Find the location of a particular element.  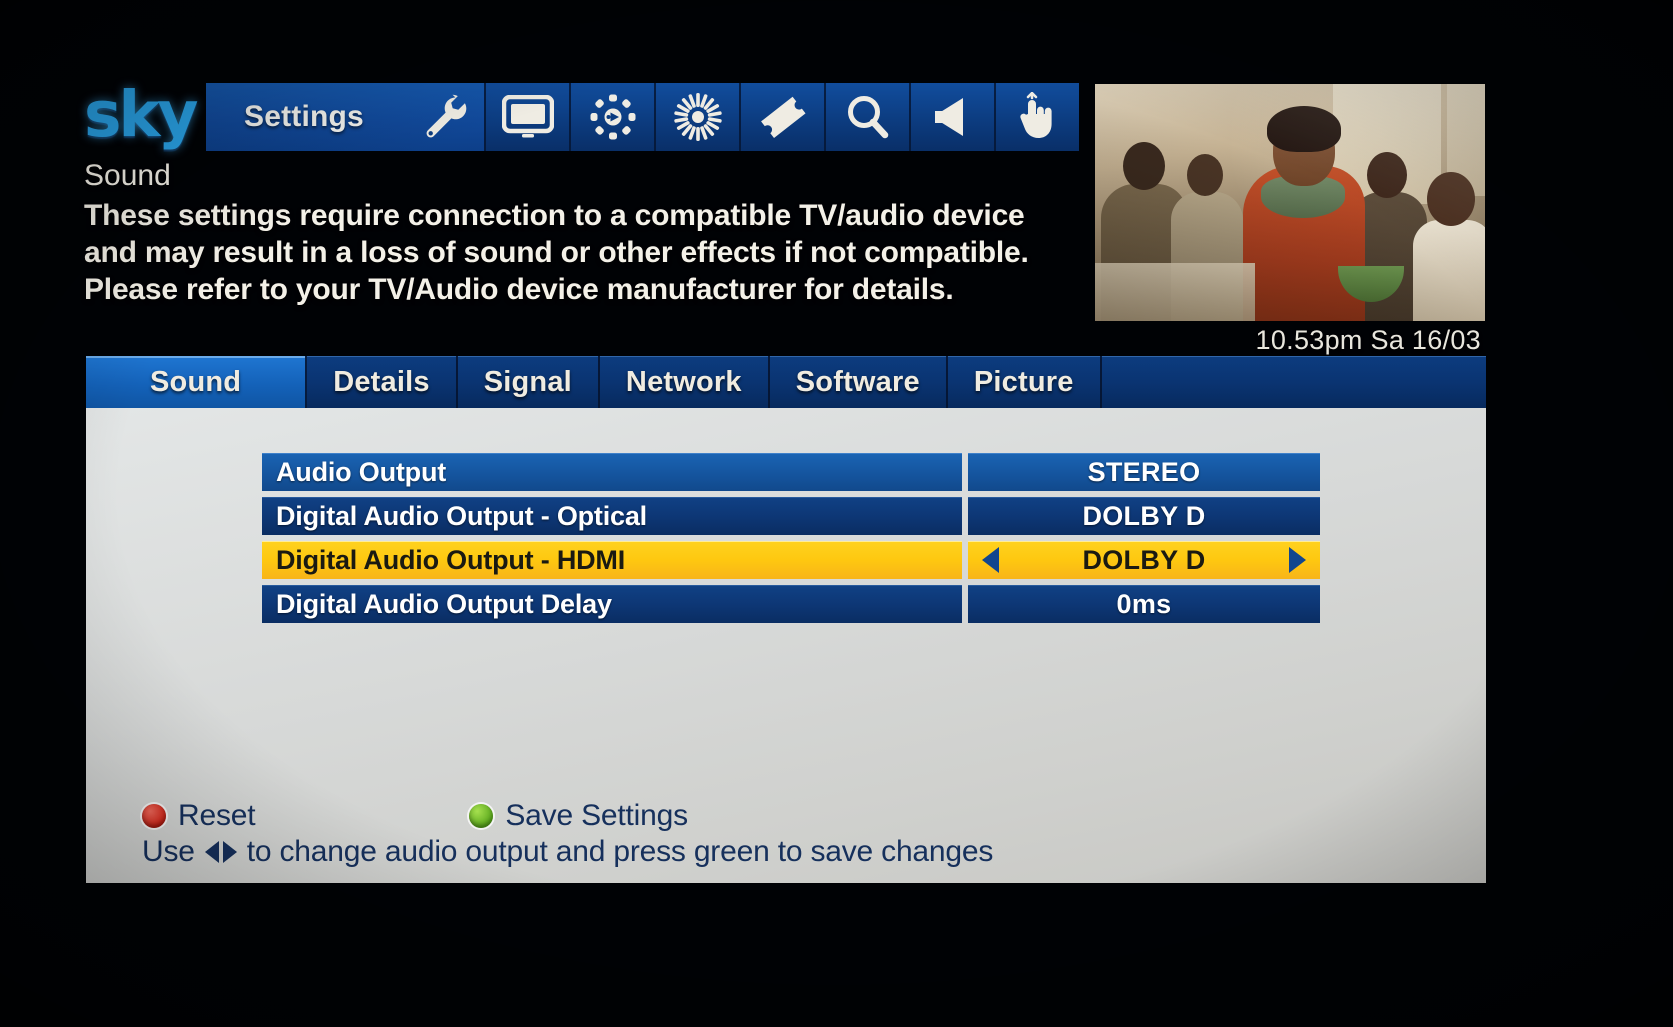

tab-network-label: Network is located at coordinates (683, 381).